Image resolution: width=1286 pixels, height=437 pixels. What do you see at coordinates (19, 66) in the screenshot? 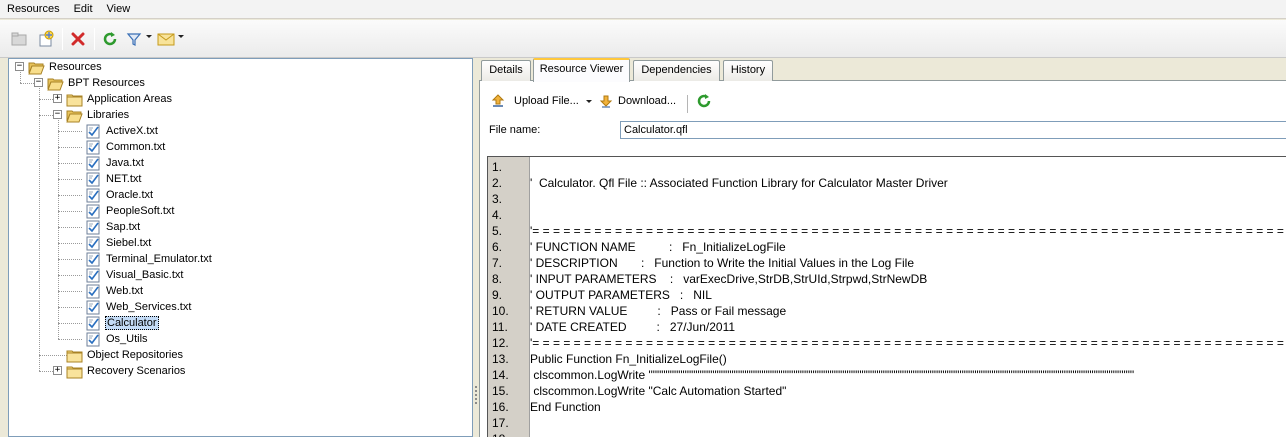
I see `resources-collapse-toggle: −` at bounding box center [19, 66].